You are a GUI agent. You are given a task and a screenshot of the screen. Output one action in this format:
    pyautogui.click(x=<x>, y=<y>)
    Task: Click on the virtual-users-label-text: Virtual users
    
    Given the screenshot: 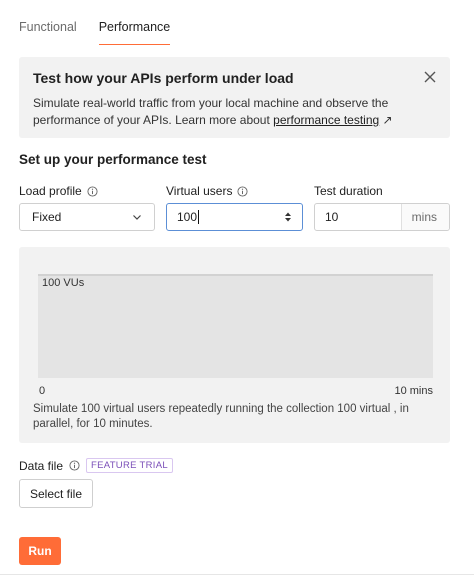 What is the action you would take?
    pyautogui.click(x=199, y=191)
    